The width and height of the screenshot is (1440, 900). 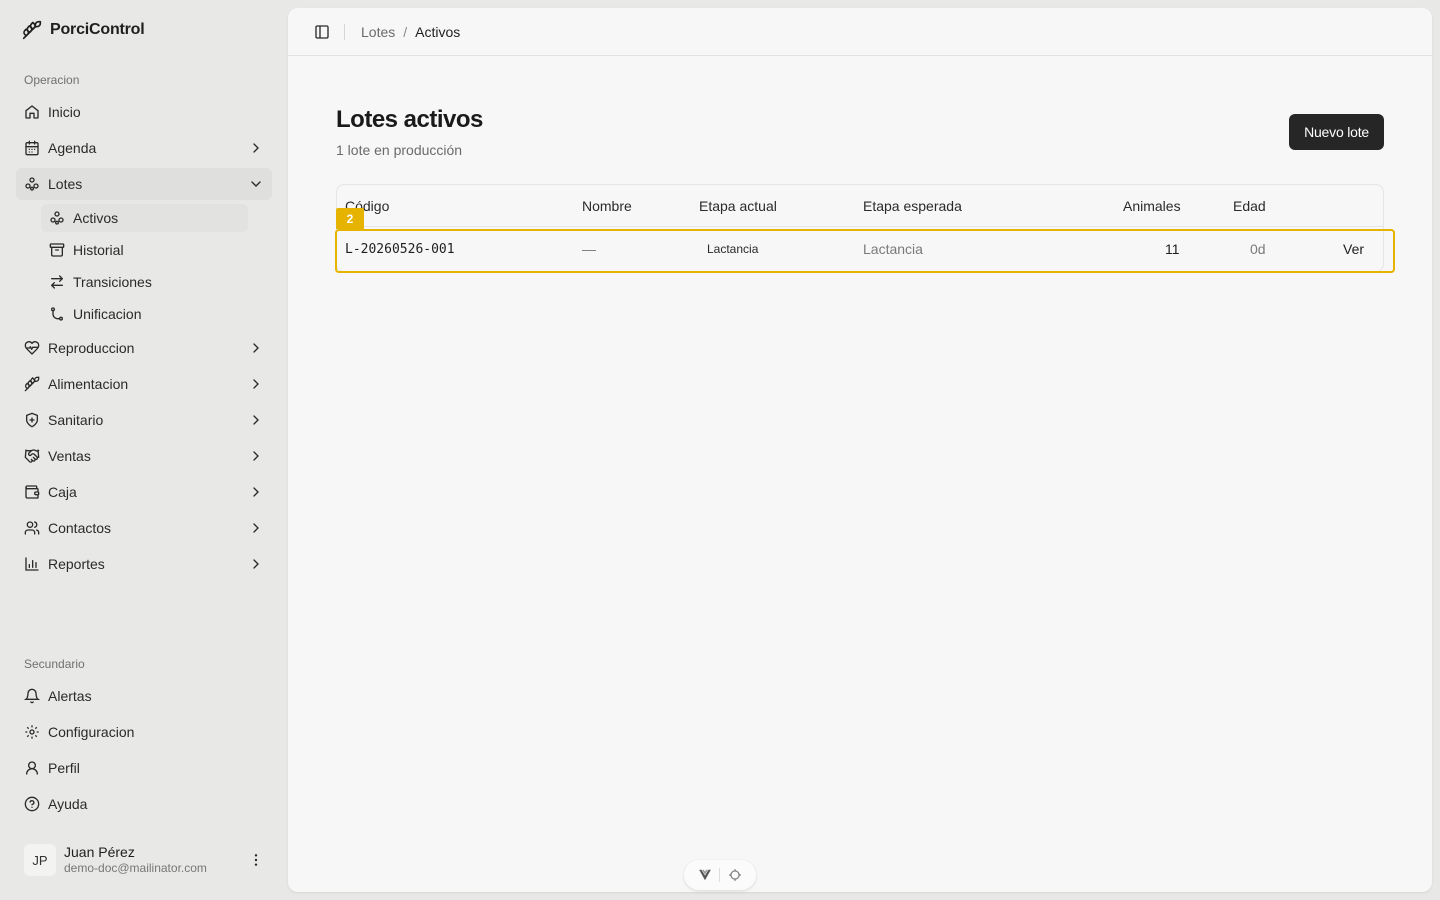 I want to click on sidebar-item-perfil: Perfil, so click(x=144, y=768).